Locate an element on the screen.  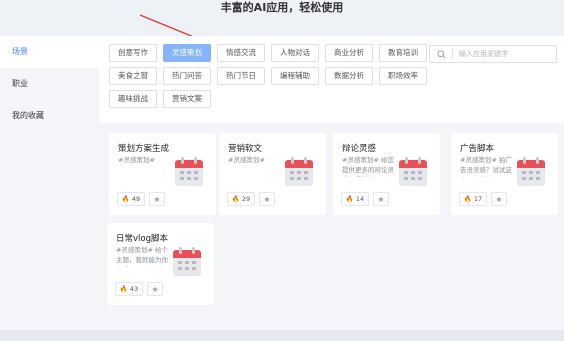
like-count-button: 🔥 29 is located at coordinates (241, 199).